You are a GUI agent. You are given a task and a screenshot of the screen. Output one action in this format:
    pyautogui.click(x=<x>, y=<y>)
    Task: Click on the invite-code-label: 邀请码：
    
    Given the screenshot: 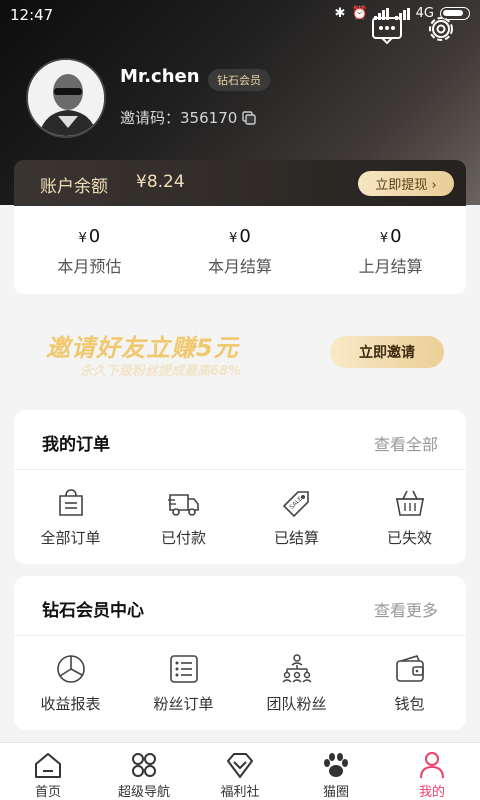 What is the action you would take?
    pyautogui.click(x=150, y=118)
    